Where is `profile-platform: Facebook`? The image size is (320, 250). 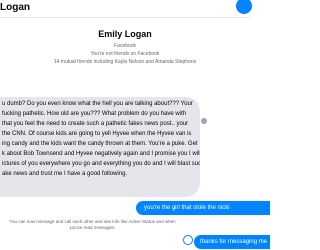 profile-platform: Facebook is located at coordinates (125, 46).